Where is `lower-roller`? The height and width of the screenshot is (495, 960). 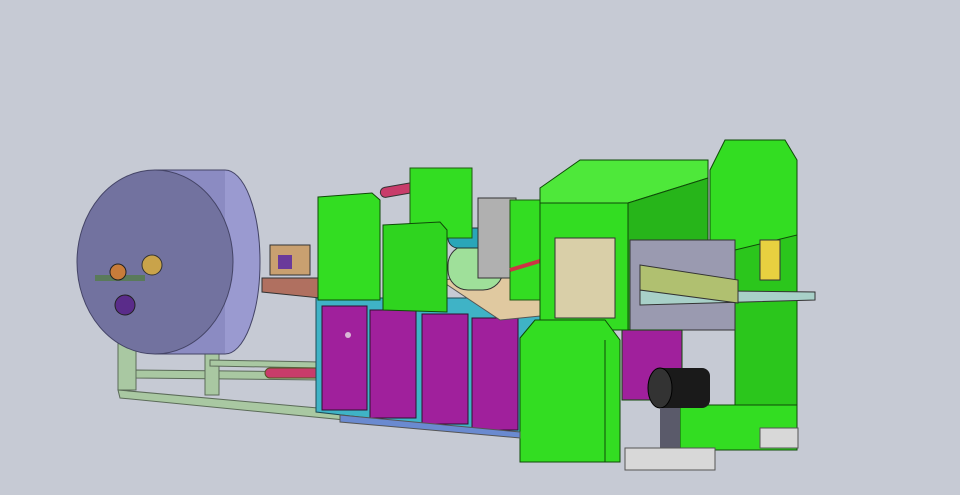 lower-roller is located at coordinates (292, 373).